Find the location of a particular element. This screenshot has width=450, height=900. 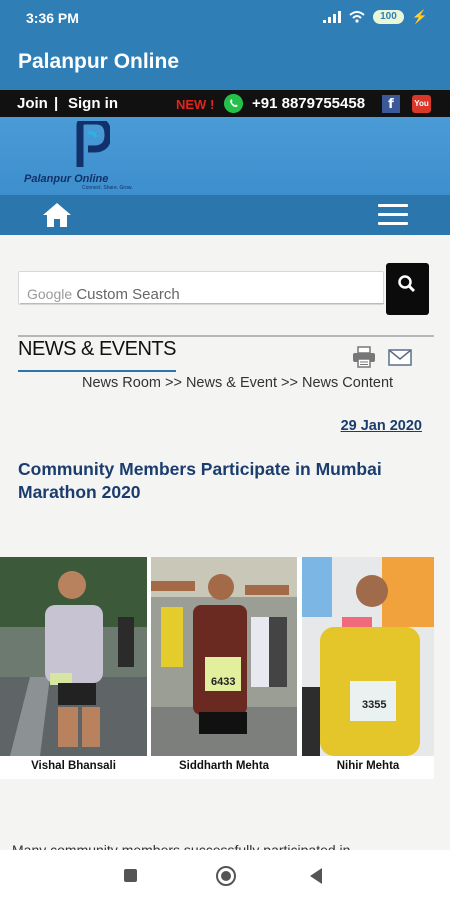

new-badge: NEW ! is located at coordinates (195, 104).